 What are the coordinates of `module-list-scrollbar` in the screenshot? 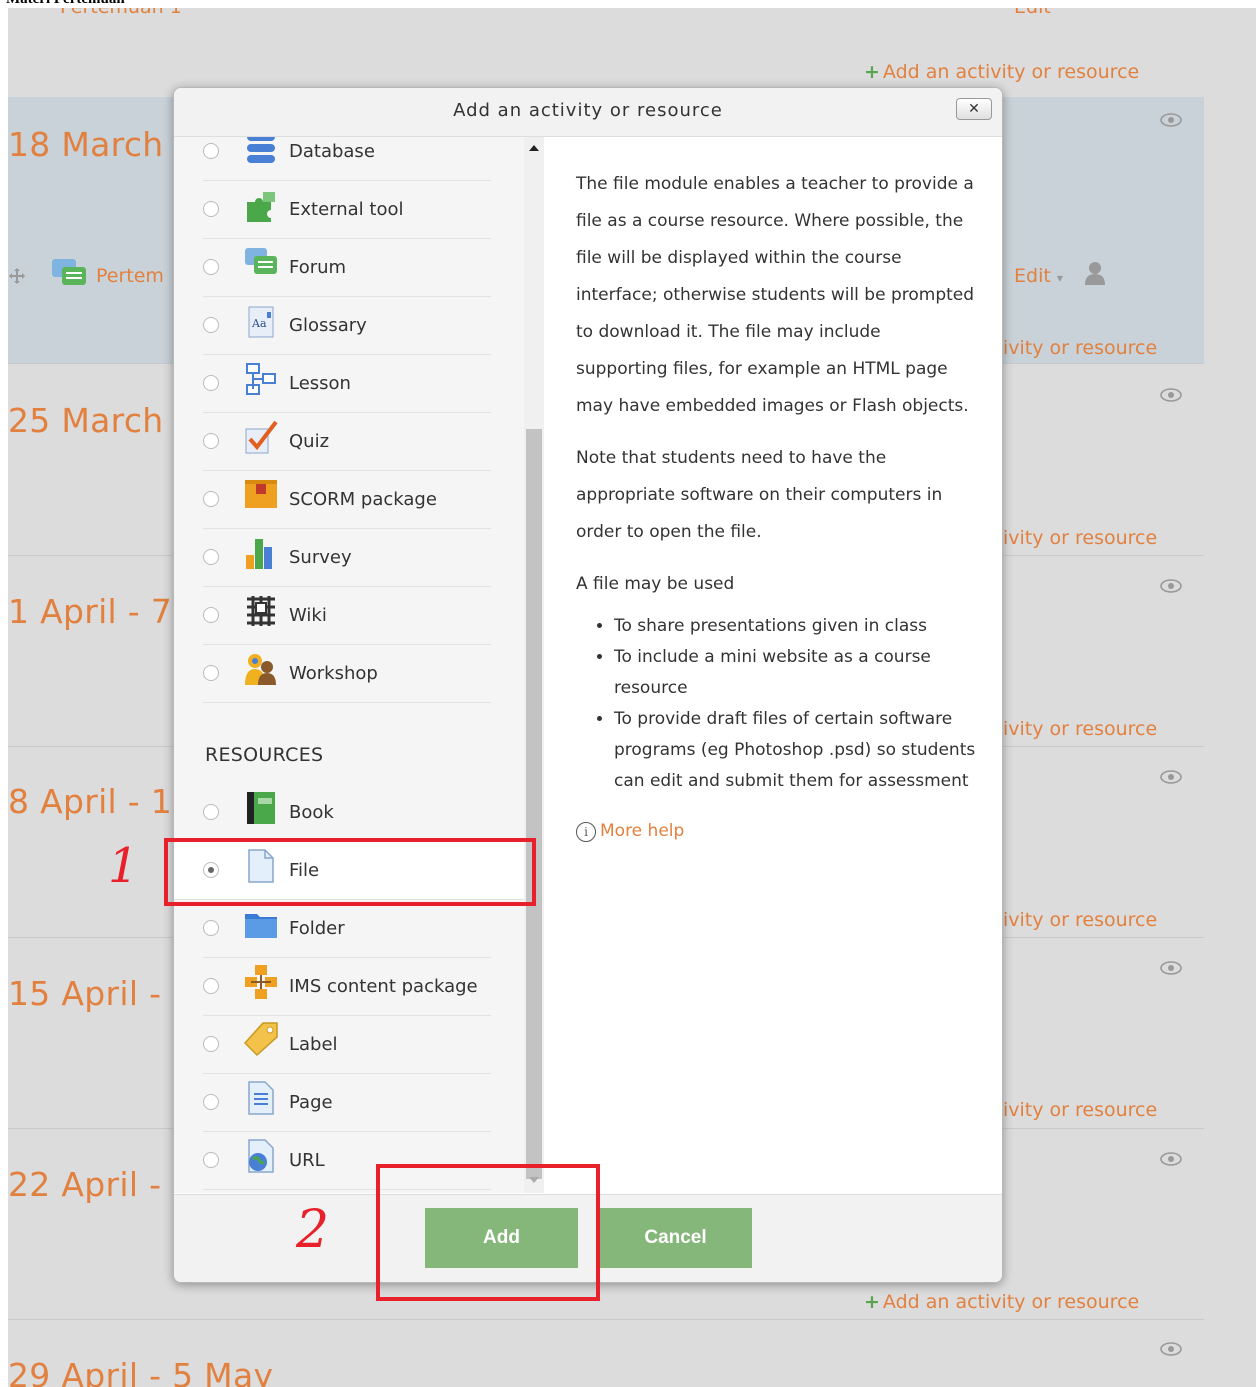 It's located at (534, 665).